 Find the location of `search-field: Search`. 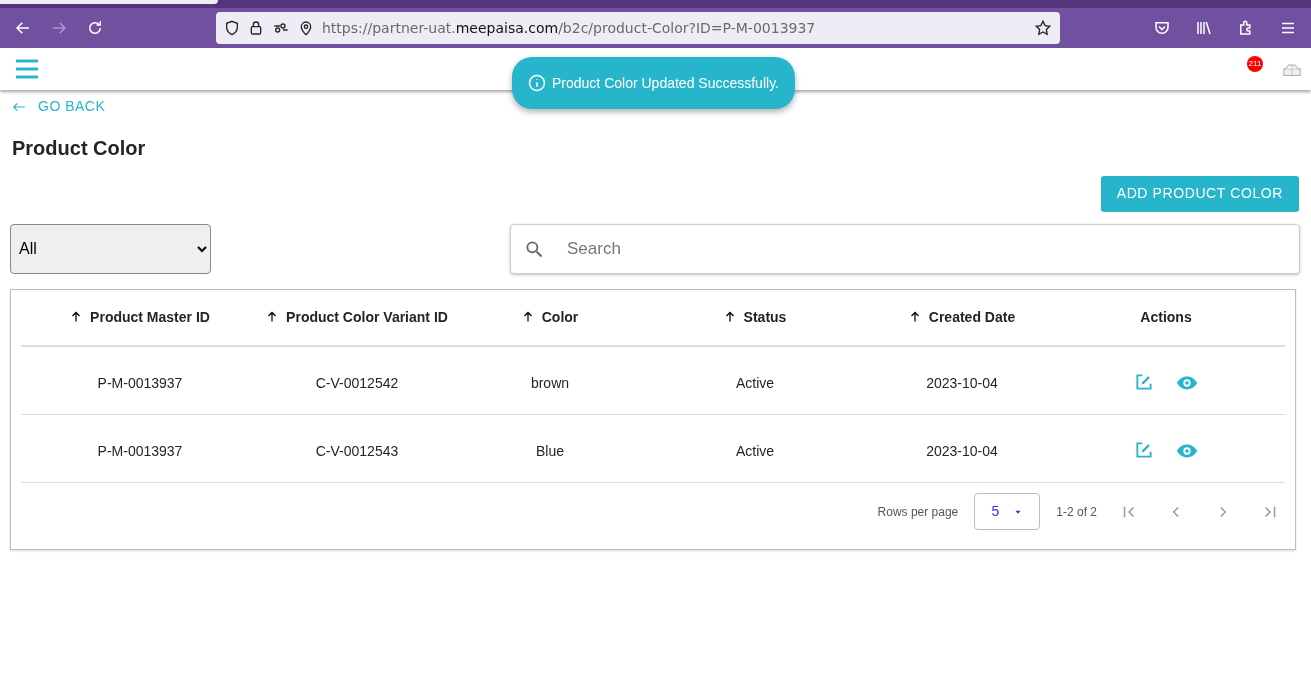

search-field: Search is located at coordinates (905, 248).